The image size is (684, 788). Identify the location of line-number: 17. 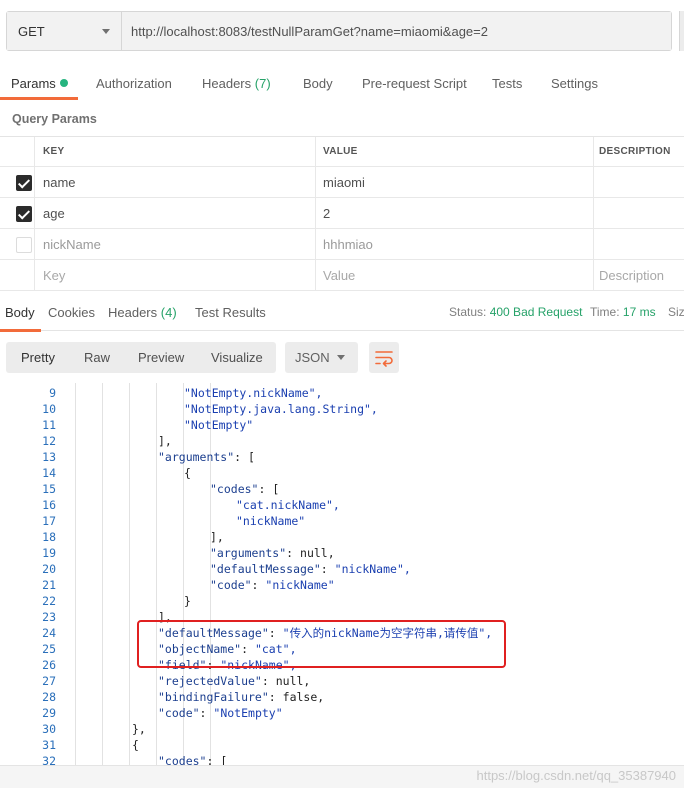
(49, 521).